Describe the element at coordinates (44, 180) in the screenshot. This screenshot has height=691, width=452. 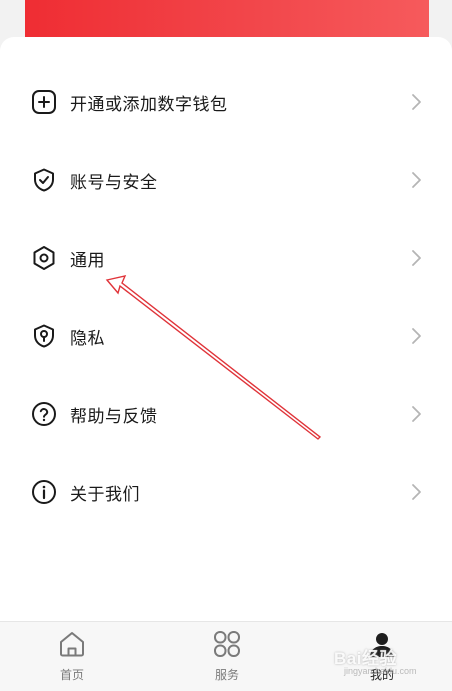
I see `shield-check-icon` at that location.